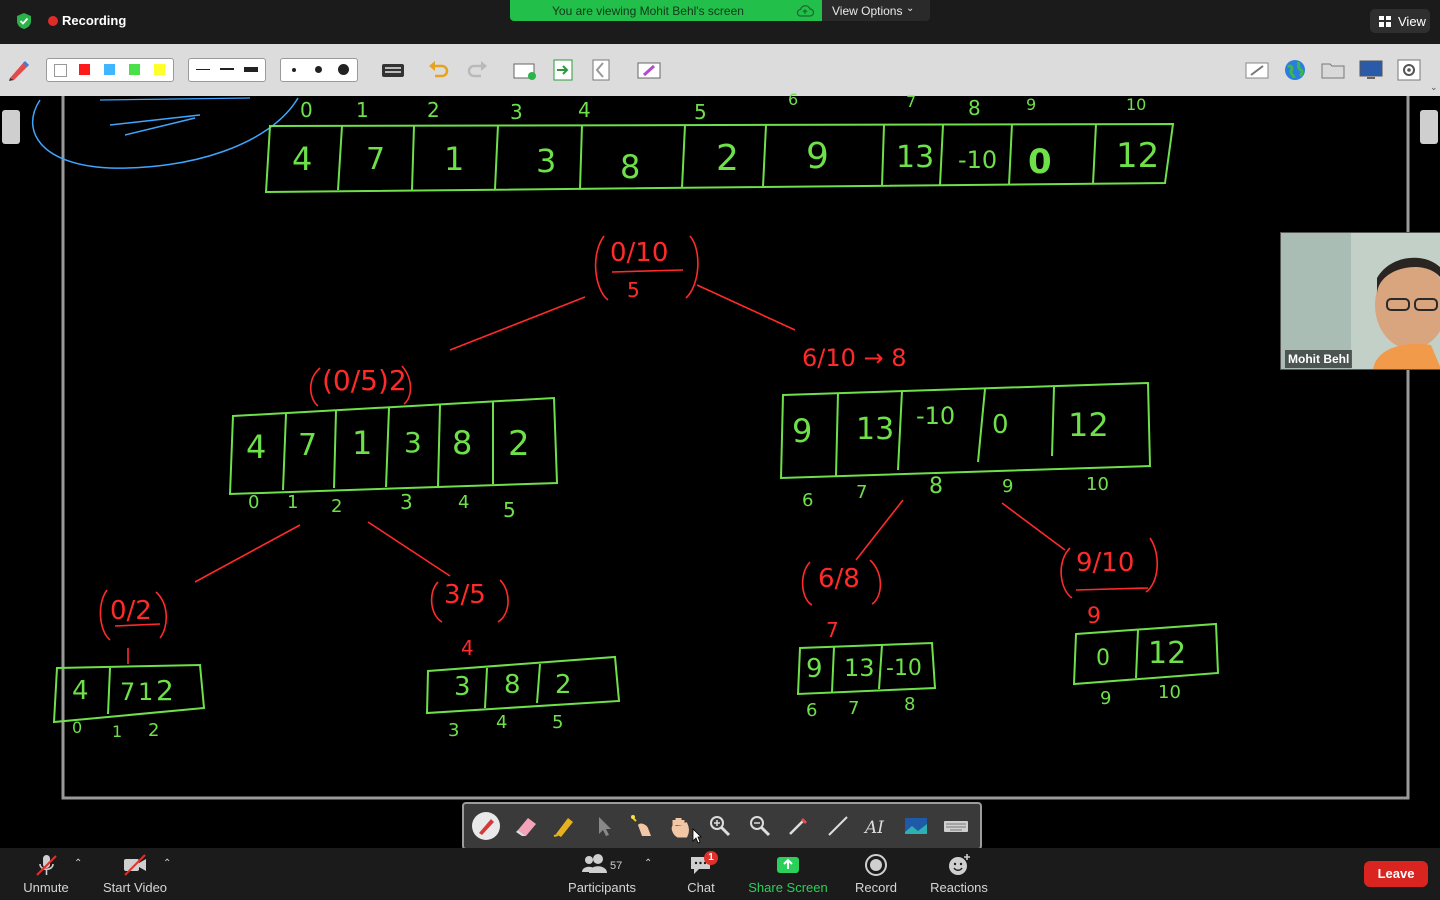  Describe the element at coordinates (526, 826) in the screenshot. I see `eraser-icon` at that location.